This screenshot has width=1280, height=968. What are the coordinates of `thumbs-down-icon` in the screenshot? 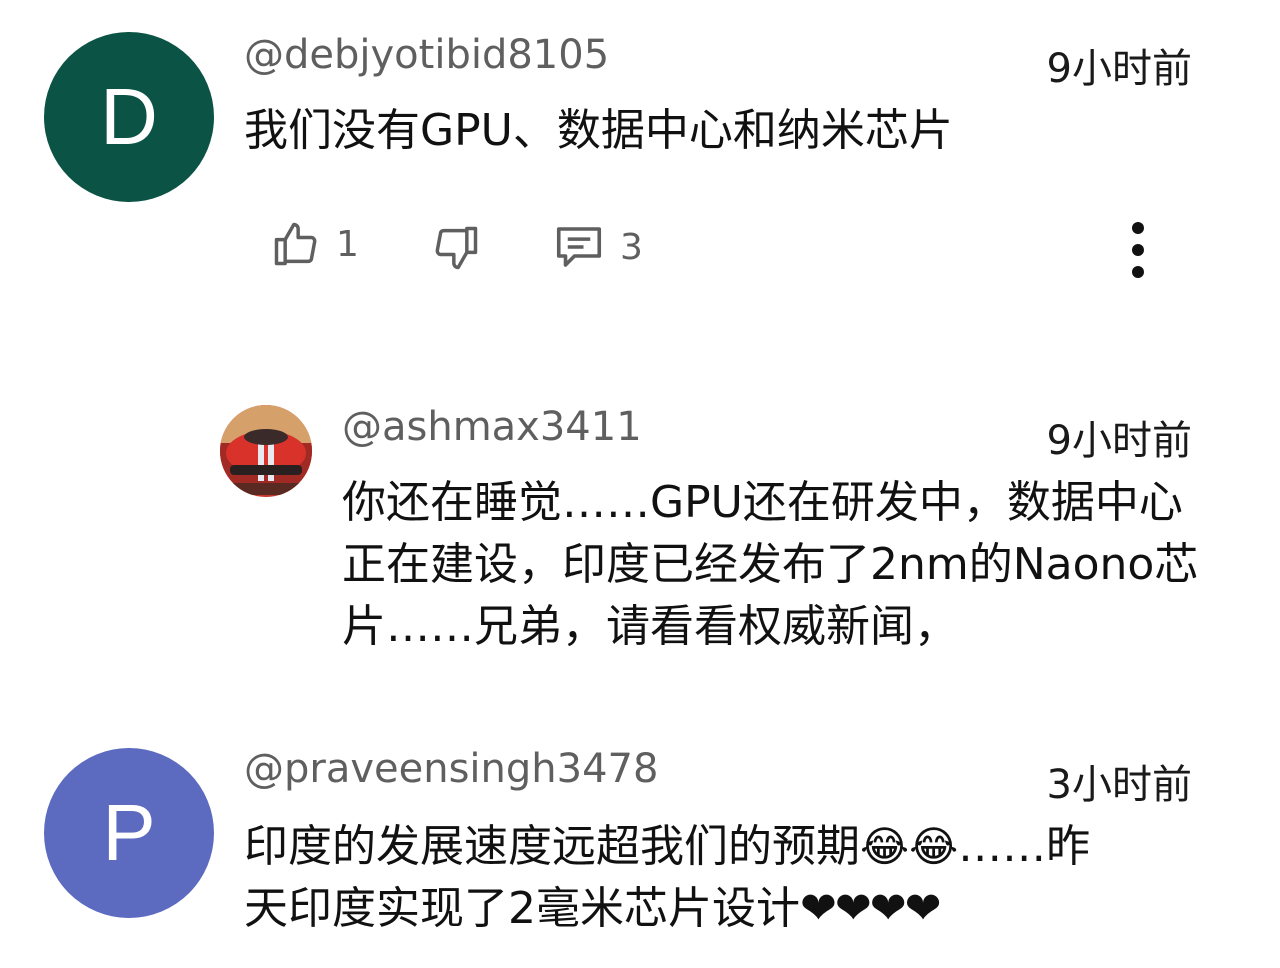 It's located at (456, 248).